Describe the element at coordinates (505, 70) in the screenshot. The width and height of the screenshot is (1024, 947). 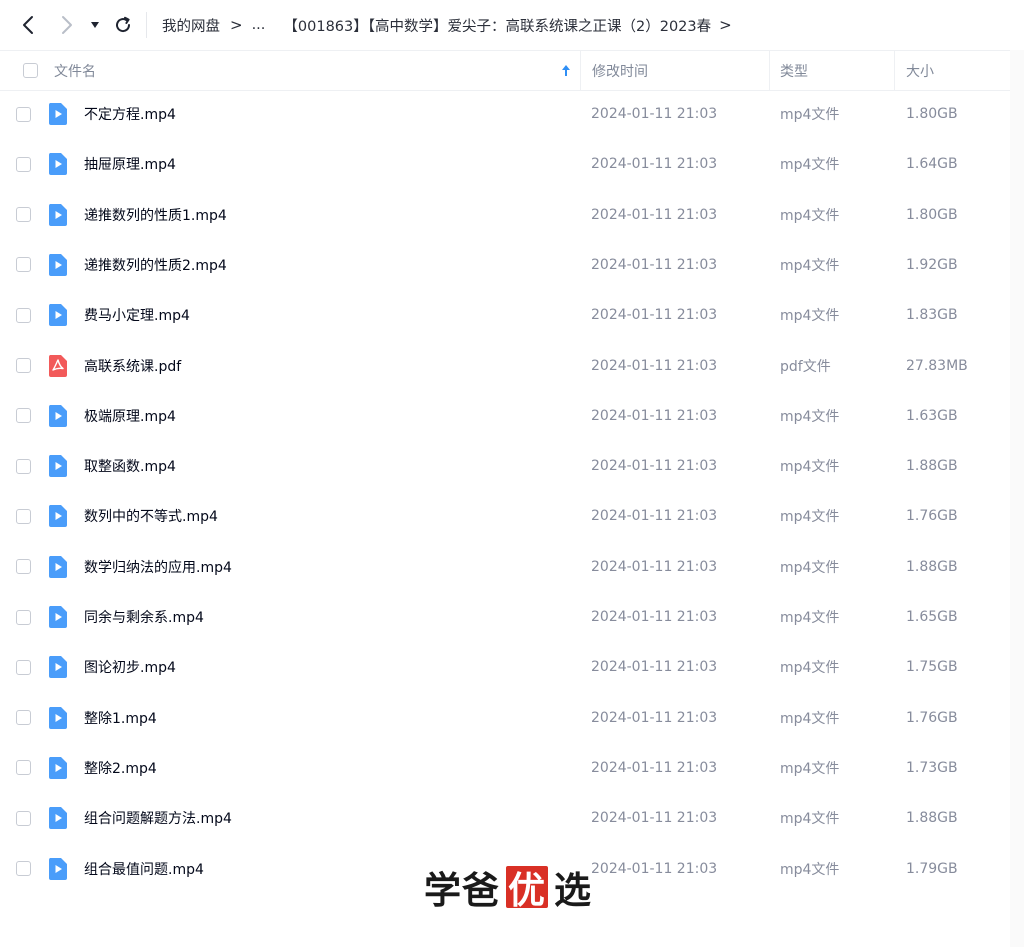
I see `file-list-header: 文件名 修改时间 类型 大小` at that location.